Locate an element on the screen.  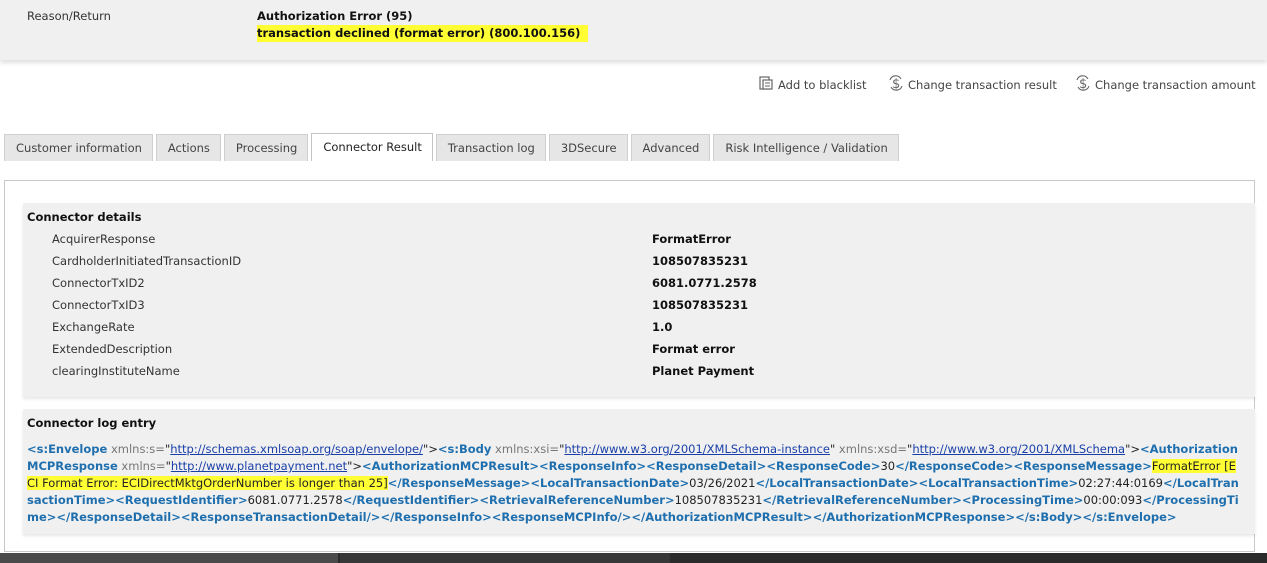
tab-risk-intelligence: Risk Intelligence / Validation is located at coordinates (806, 147).